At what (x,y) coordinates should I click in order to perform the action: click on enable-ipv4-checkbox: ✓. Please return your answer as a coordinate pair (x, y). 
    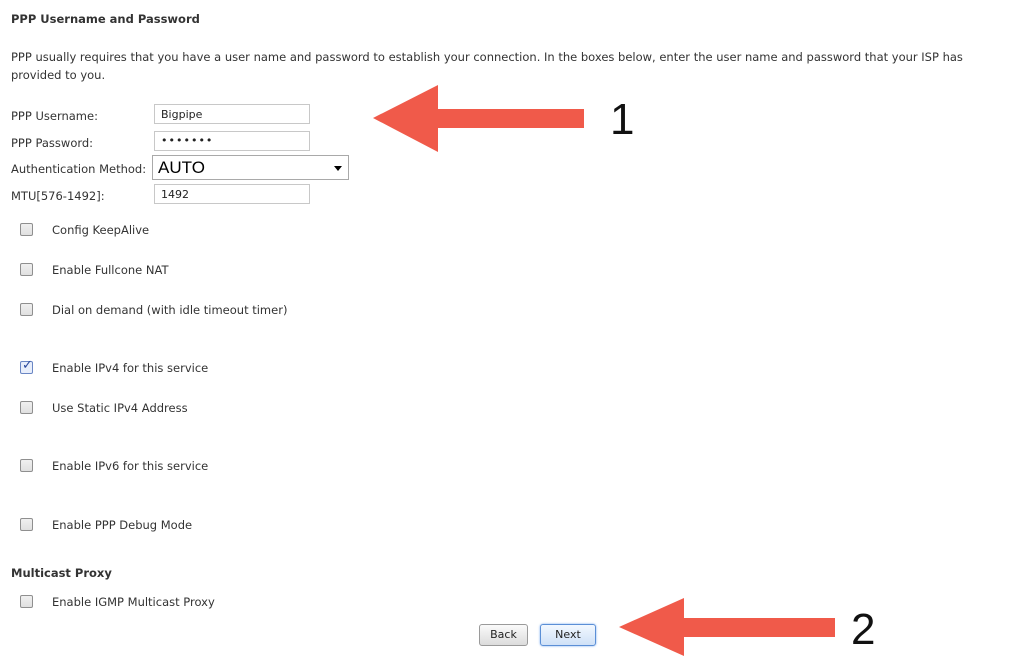
    Looking at the image, I should click on (26, 366).